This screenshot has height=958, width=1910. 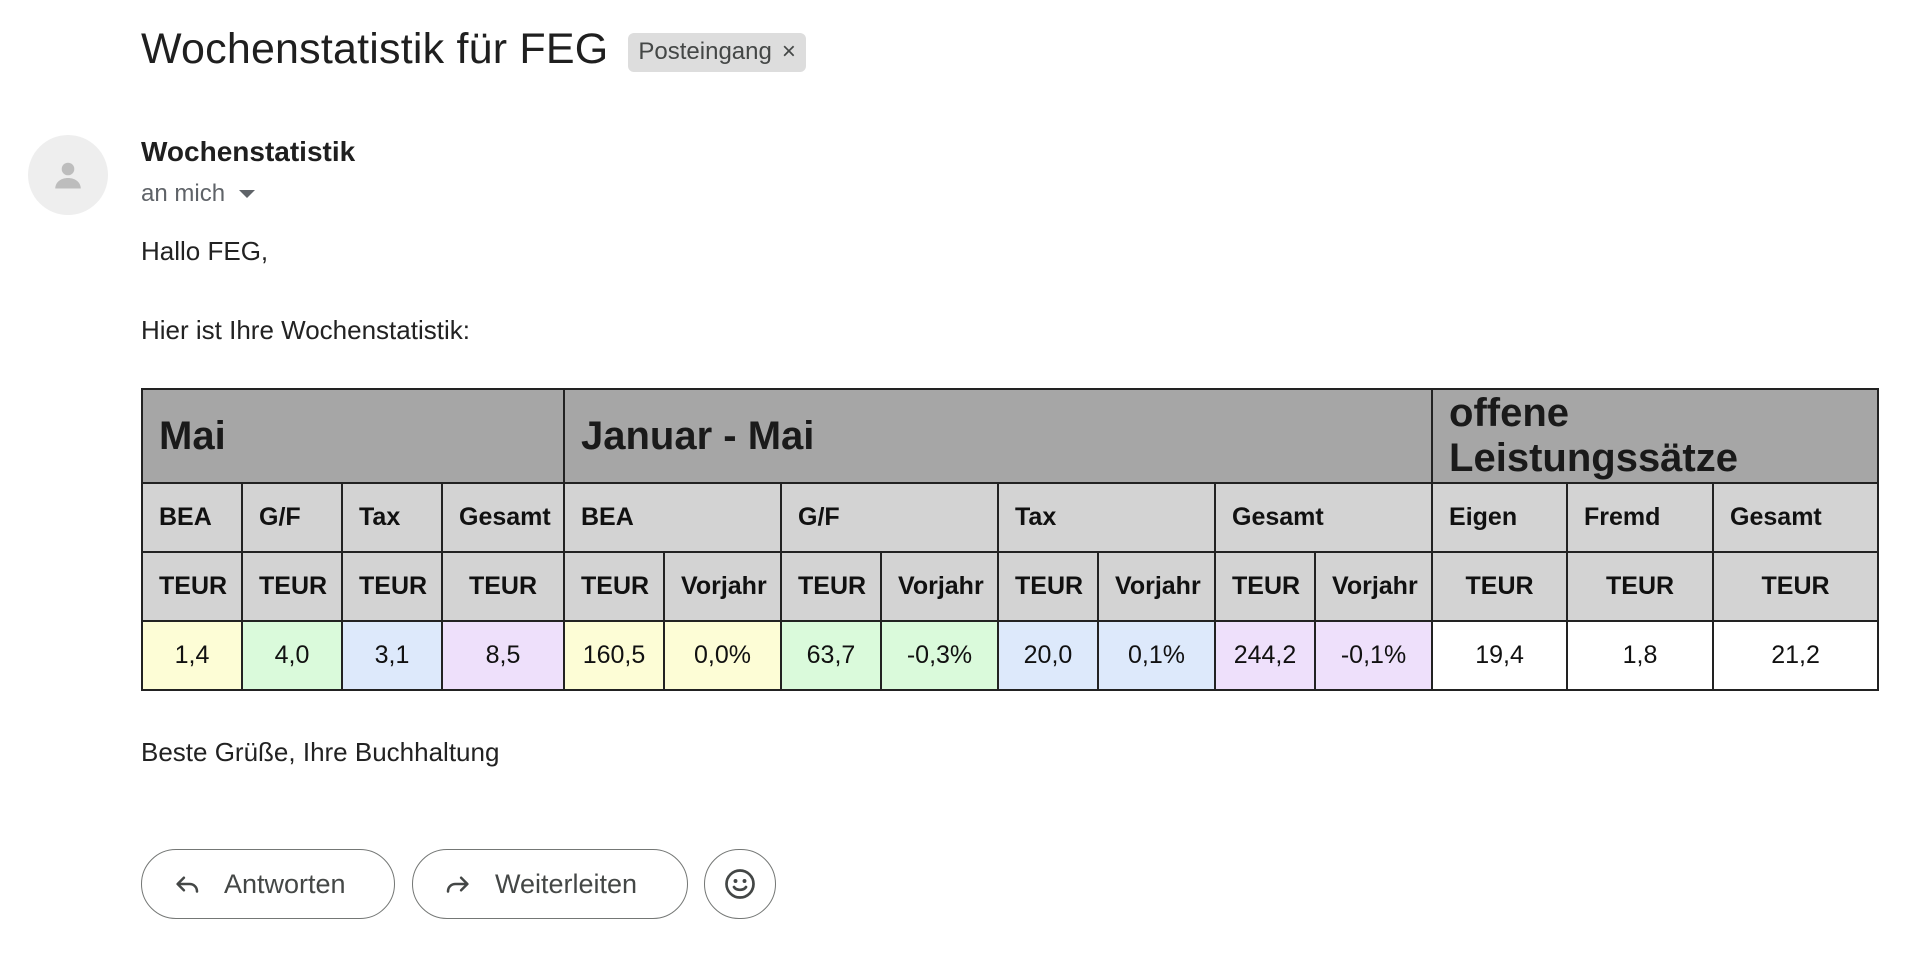 I want to click on col-header-month-bea: BEA, so click(x=192, y=517).